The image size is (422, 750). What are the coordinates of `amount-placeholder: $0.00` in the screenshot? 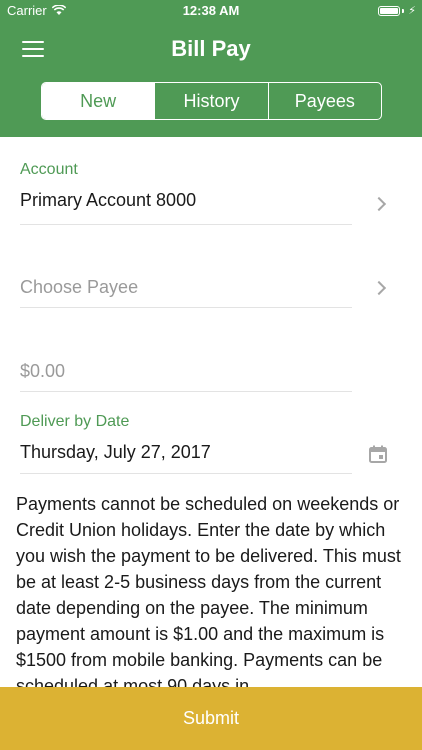 It's located at (43, 371).